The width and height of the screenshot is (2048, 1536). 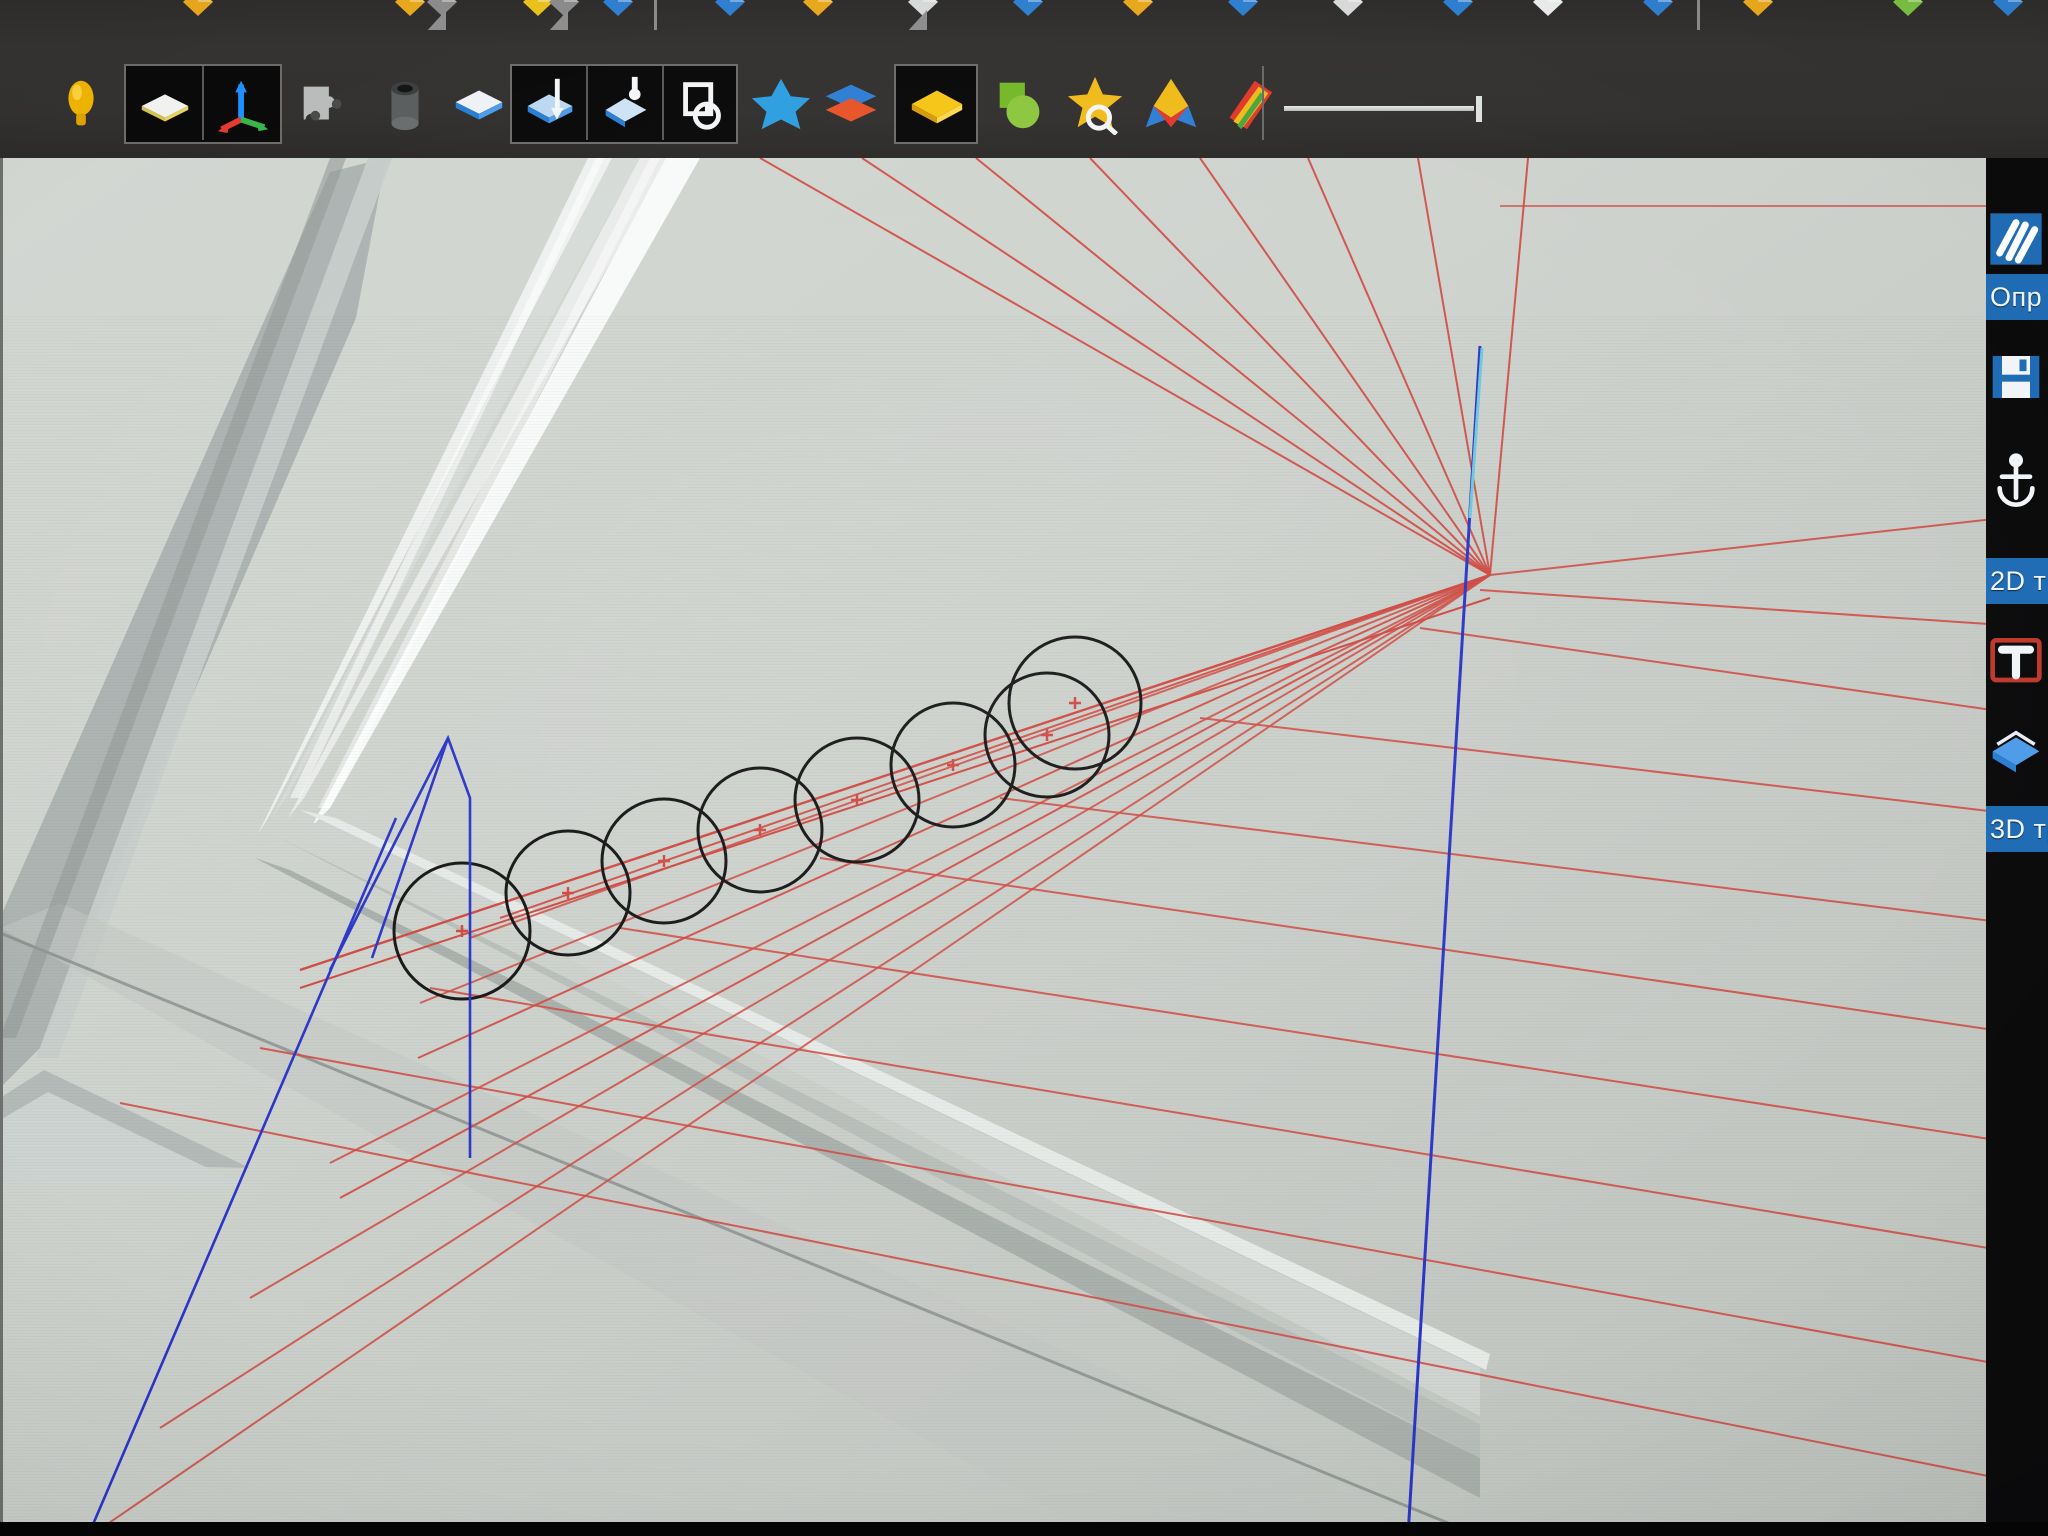 What do you see at coordinates (81, 104) in the screenshot?
I see `light-bulb-tool` at bounding box center [81, 104].